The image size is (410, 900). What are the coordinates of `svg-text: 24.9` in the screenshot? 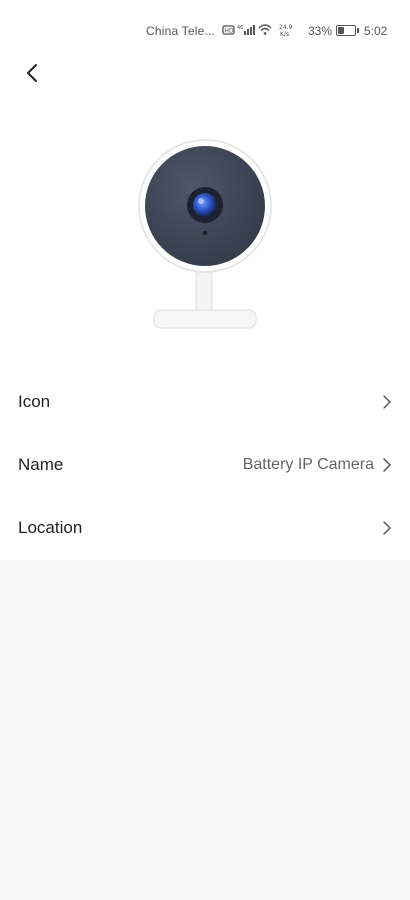 It's located at (286, 27).